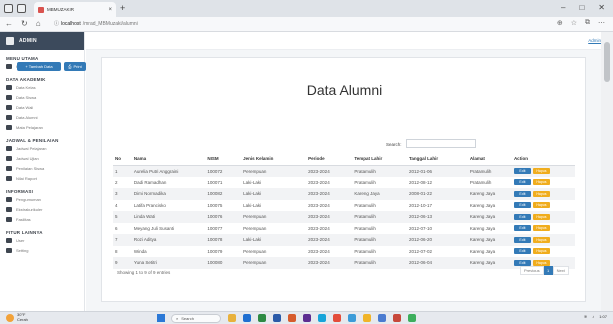 The width and height of the screenshot is (613, 324). I want to click on chrome-icon, so click(337, 318).